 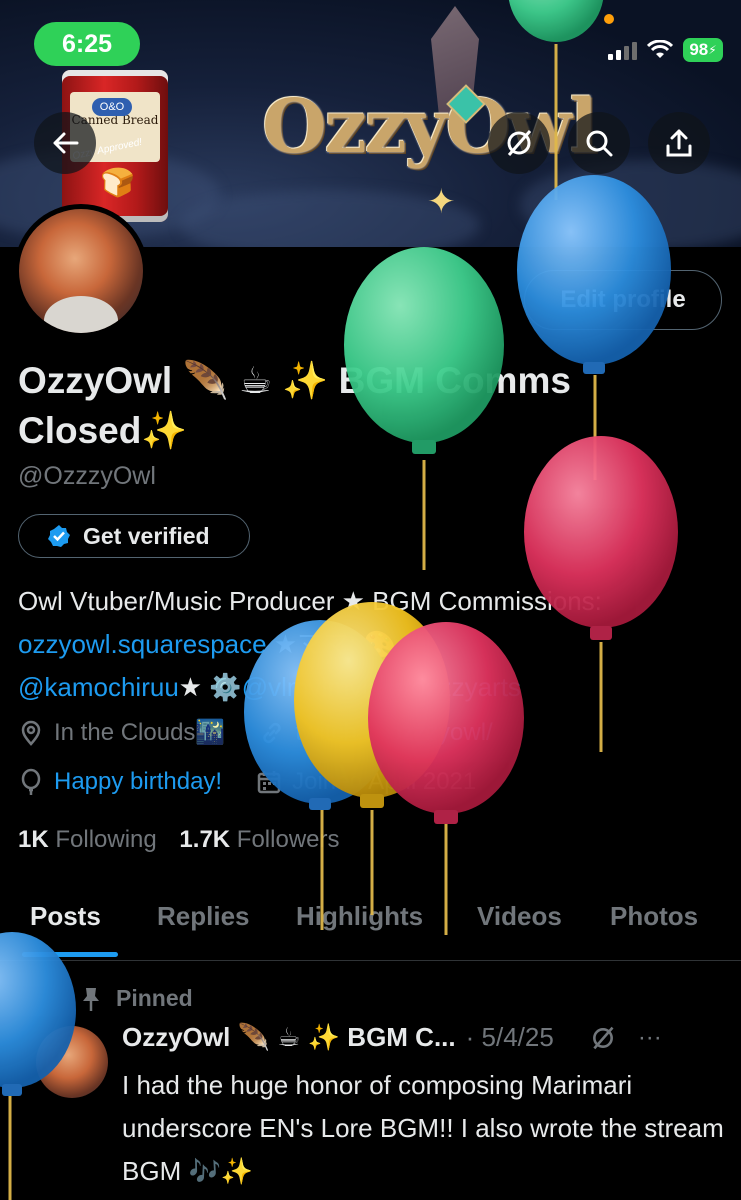 I want to click on post-header: OzzyOwl 🪶 ☕ ✨ BGM C... · 5/4/25 ···, so click(x=427, y=1037).